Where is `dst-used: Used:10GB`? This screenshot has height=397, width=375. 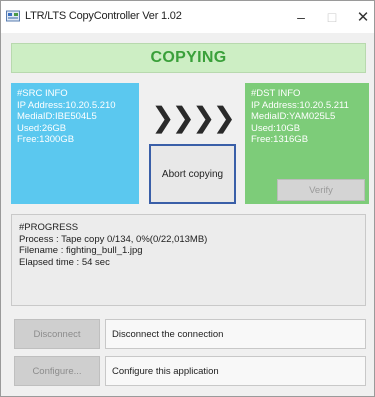
dst-used: Used:10GB is located at coordinates (276, 128).